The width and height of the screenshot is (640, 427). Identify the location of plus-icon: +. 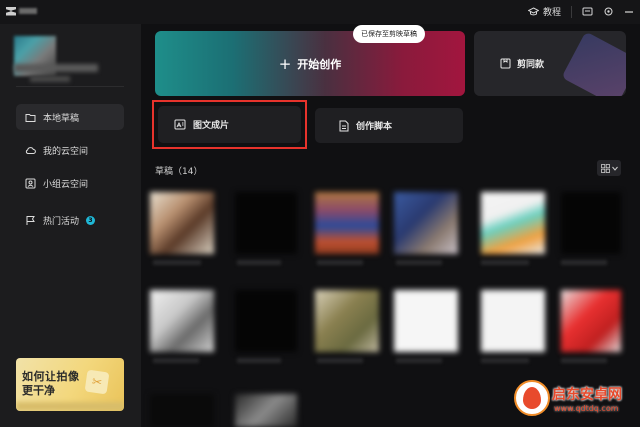
(285, 63).